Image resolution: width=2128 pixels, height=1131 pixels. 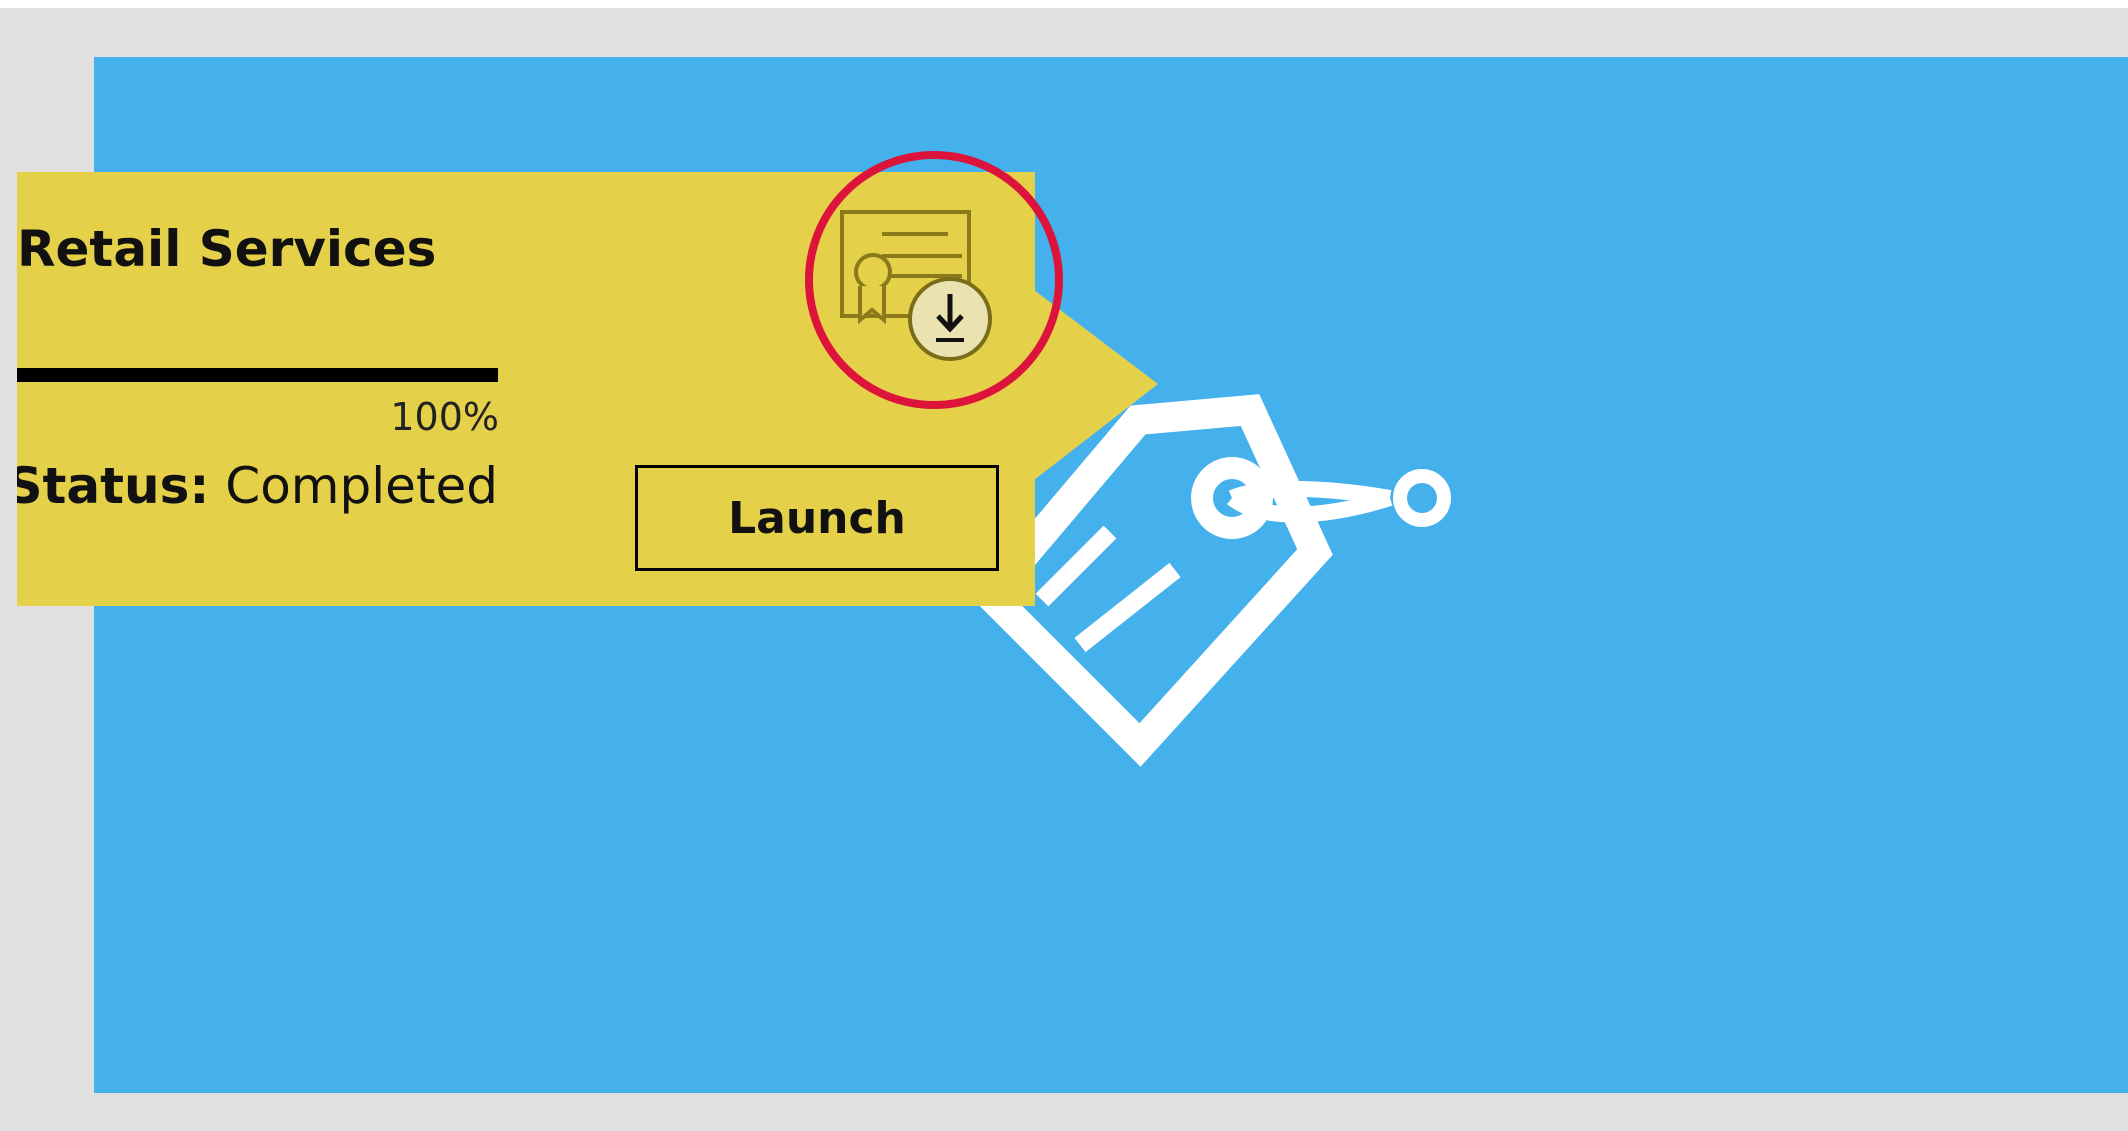 I want to click on progress-percent: 100%, so click(x=444, y=417).